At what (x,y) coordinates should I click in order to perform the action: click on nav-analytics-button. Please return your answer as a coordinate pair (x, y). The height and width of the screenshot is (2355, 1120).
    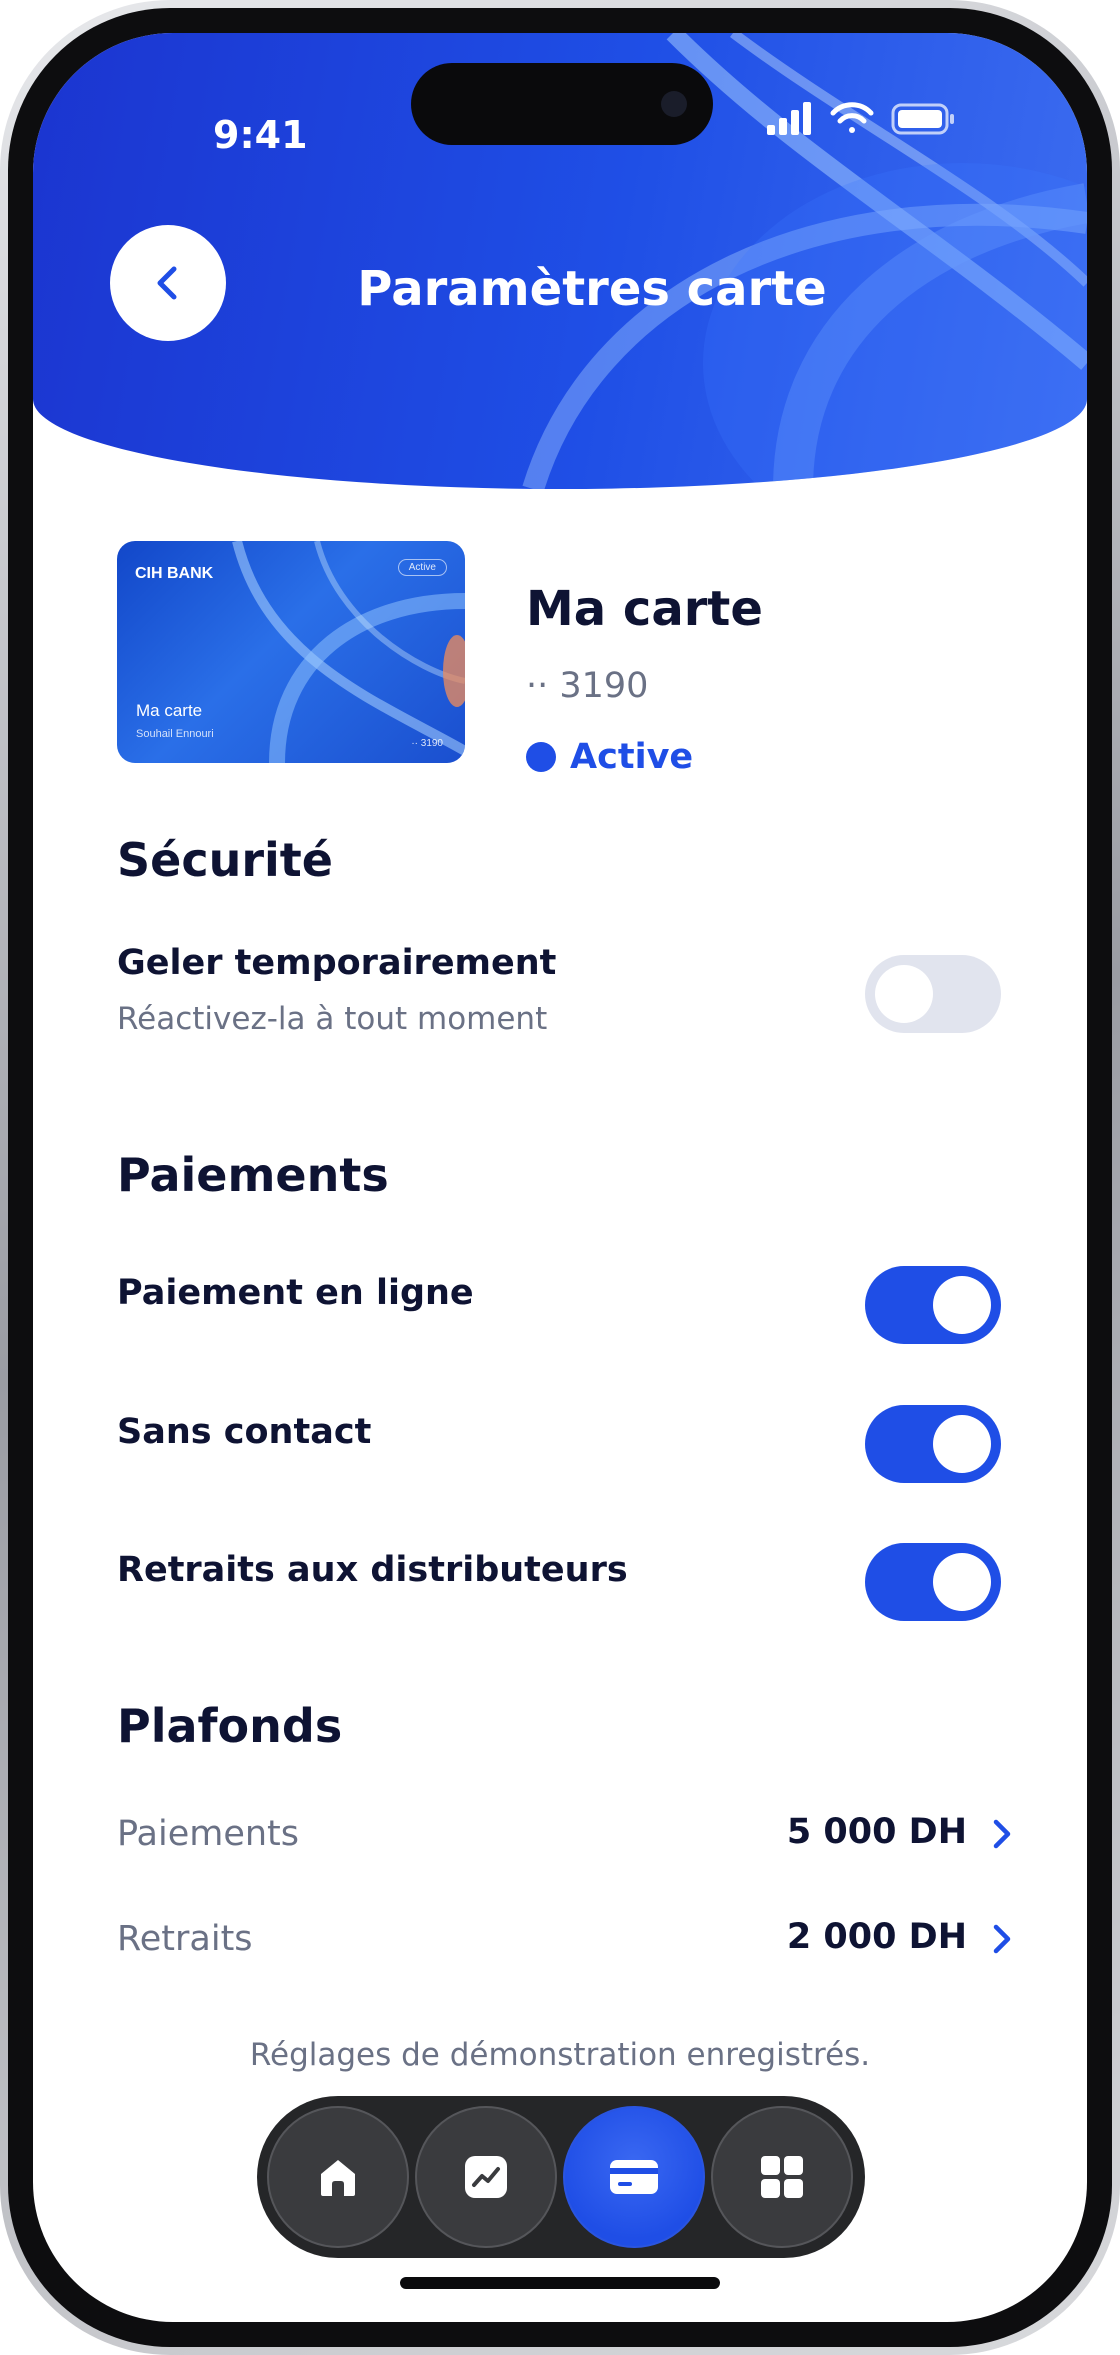
    Looking at the image, I should click on (486, 2177).